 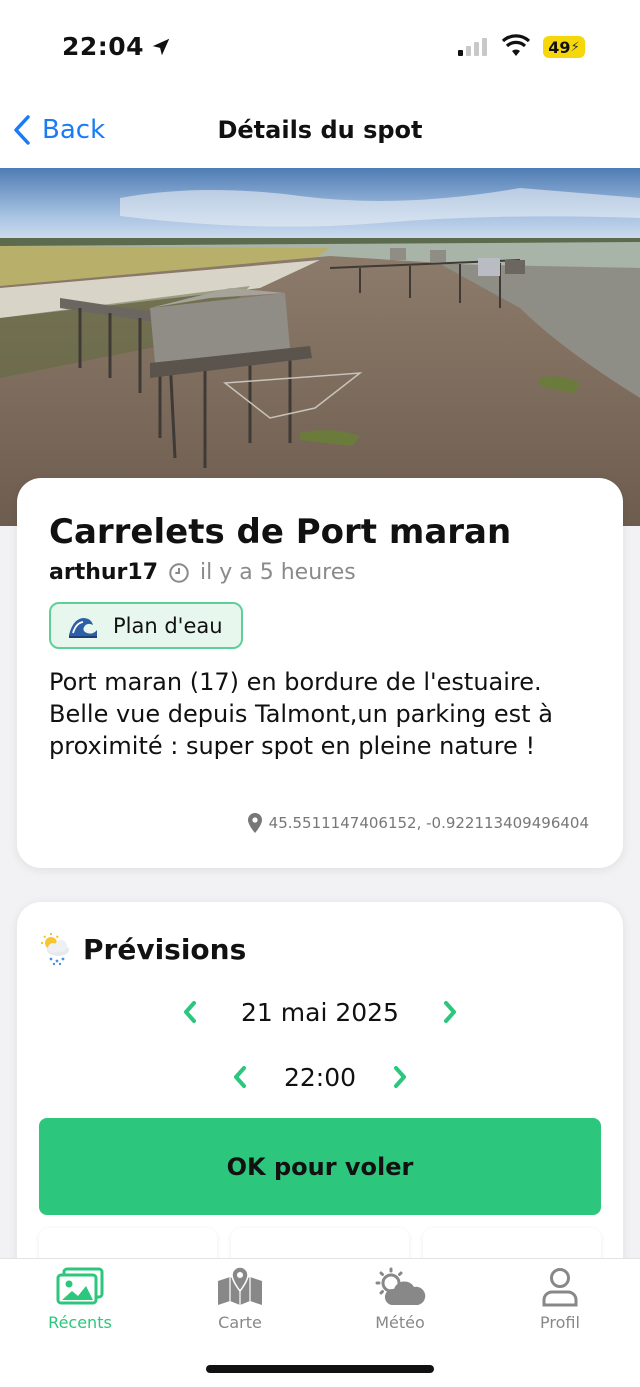 I want to click on tab-label: Carte, so click(x=240, y=1322).